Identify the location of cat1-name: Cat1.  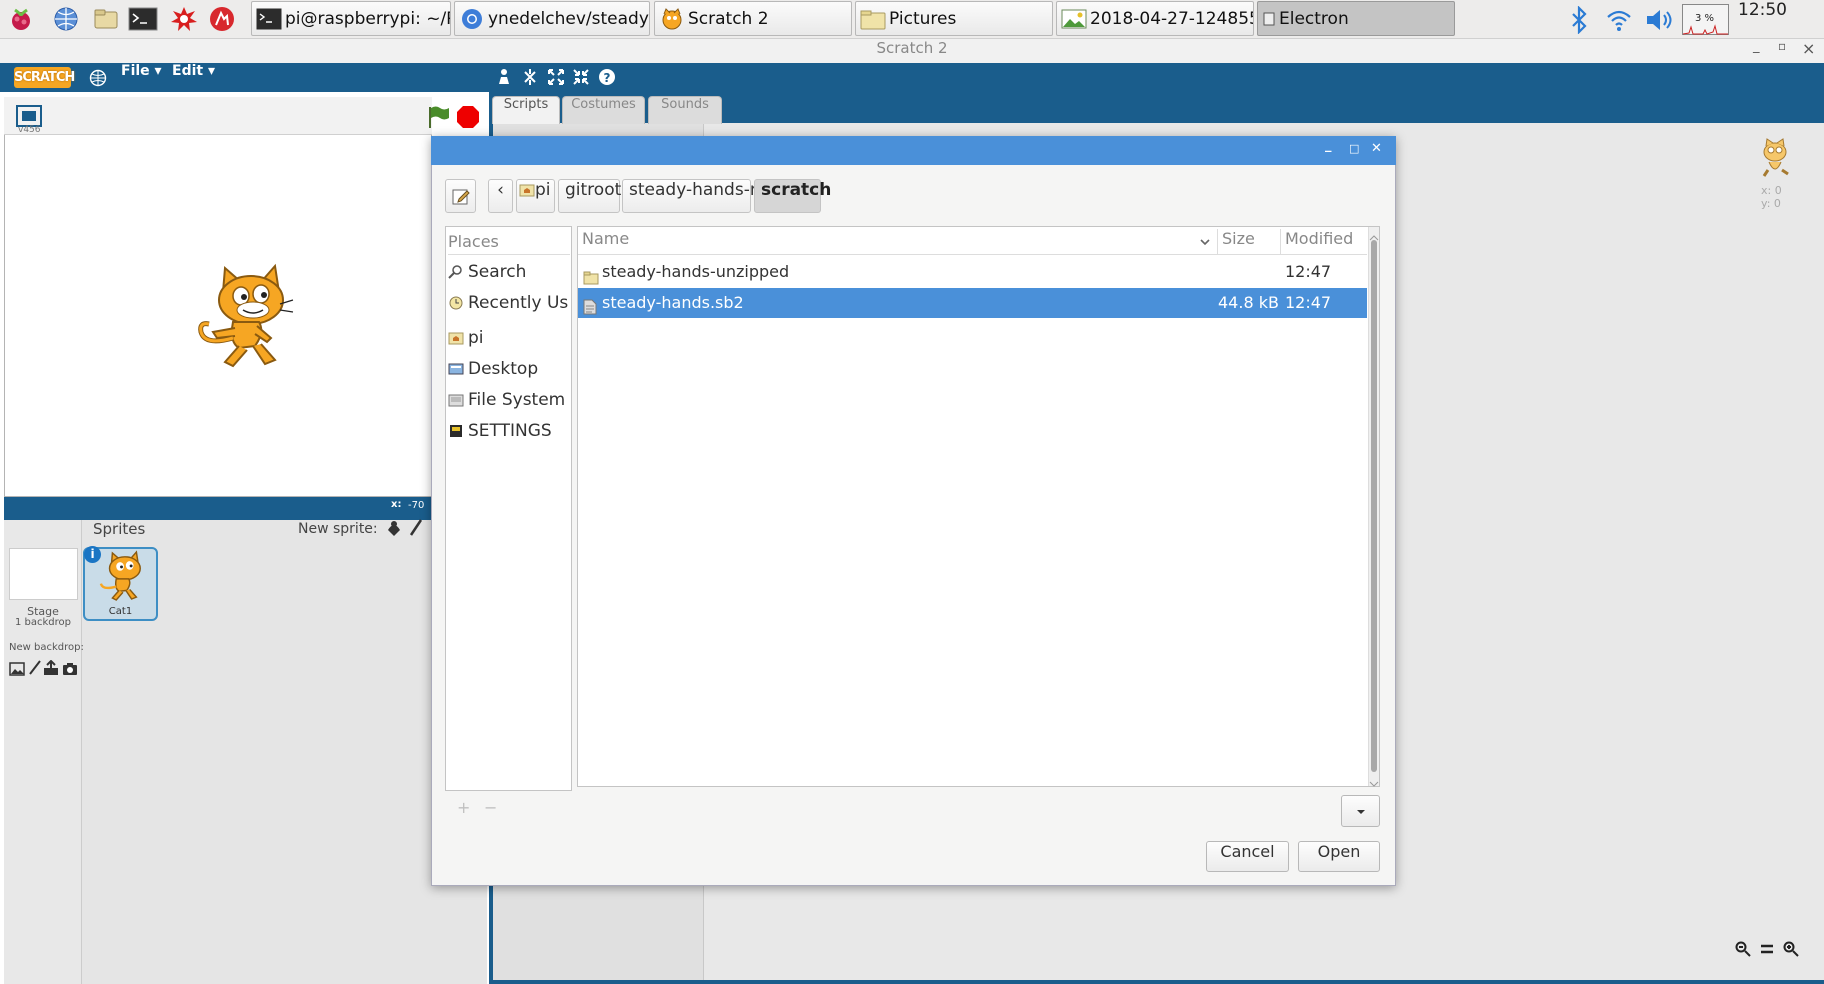
(120, 611).